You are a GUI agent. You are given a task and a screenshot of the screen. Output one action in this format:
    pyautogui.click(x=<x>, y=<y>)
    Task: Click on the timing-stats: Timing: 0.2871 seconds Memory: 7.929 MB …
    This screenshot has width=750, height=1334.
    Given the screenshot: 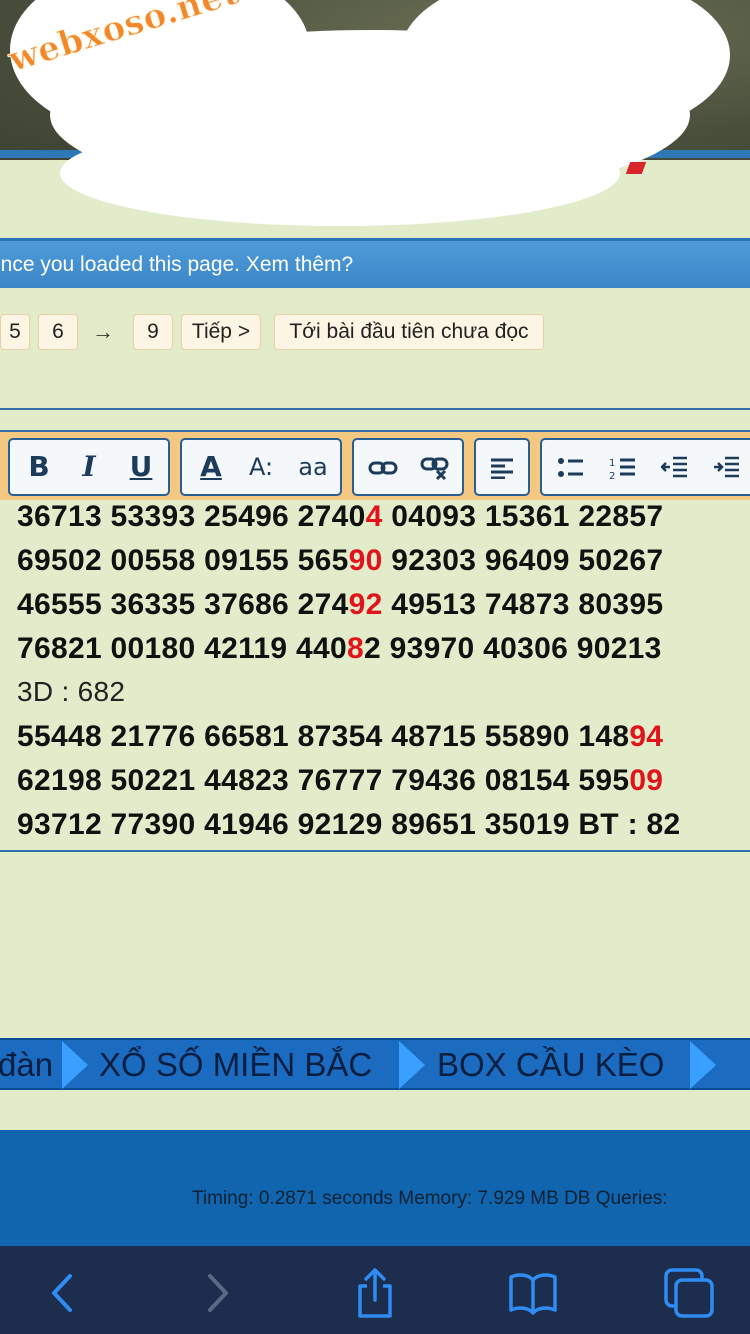 What is the action you would take?
    pyautogui.click(x=430, y=1198)
    